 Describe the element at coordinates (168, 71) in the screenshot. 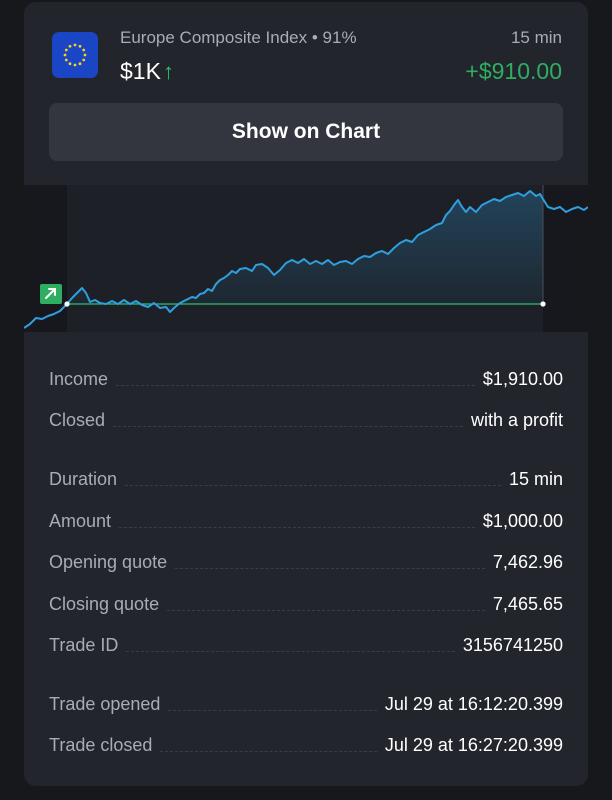

I see `arrow-up-icon: ↑` at that location.